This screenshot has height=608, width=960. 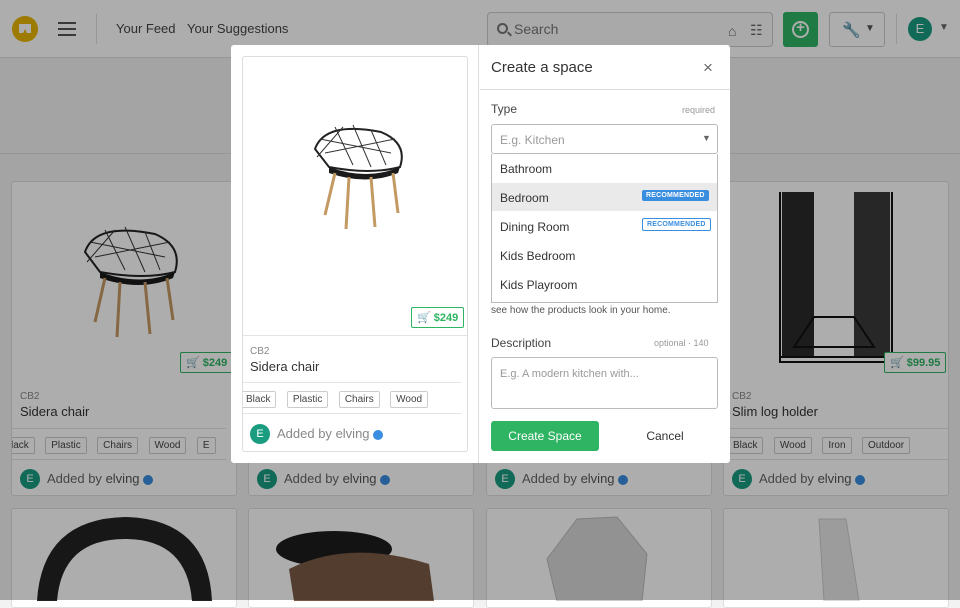 What do you see at coordinates (307, 399) in the screenshot?
I see `tag: Plastic` at bounding box center [307, 399].